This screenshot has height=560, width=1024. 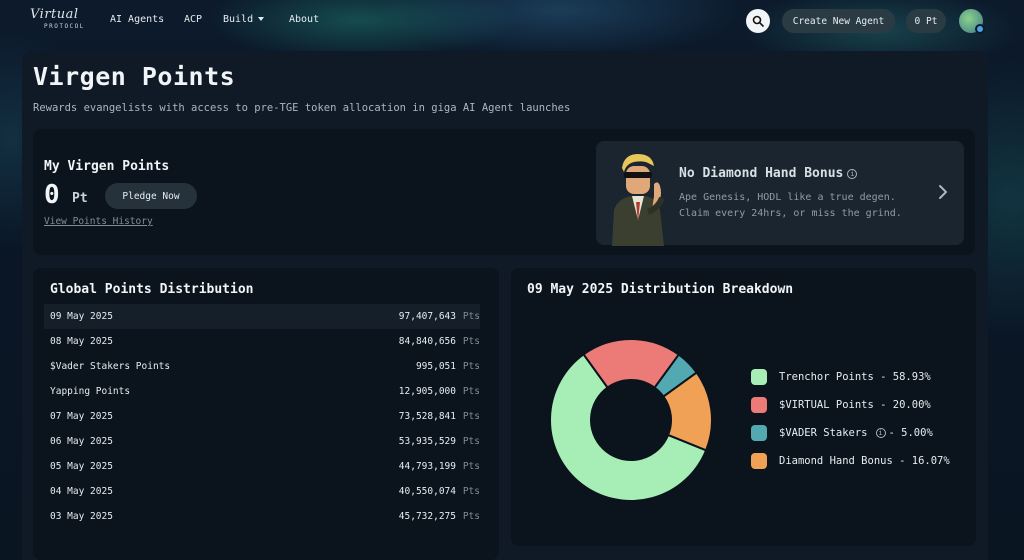 I want to click on row-value: 40,550,074, so click(x=427, y=491).